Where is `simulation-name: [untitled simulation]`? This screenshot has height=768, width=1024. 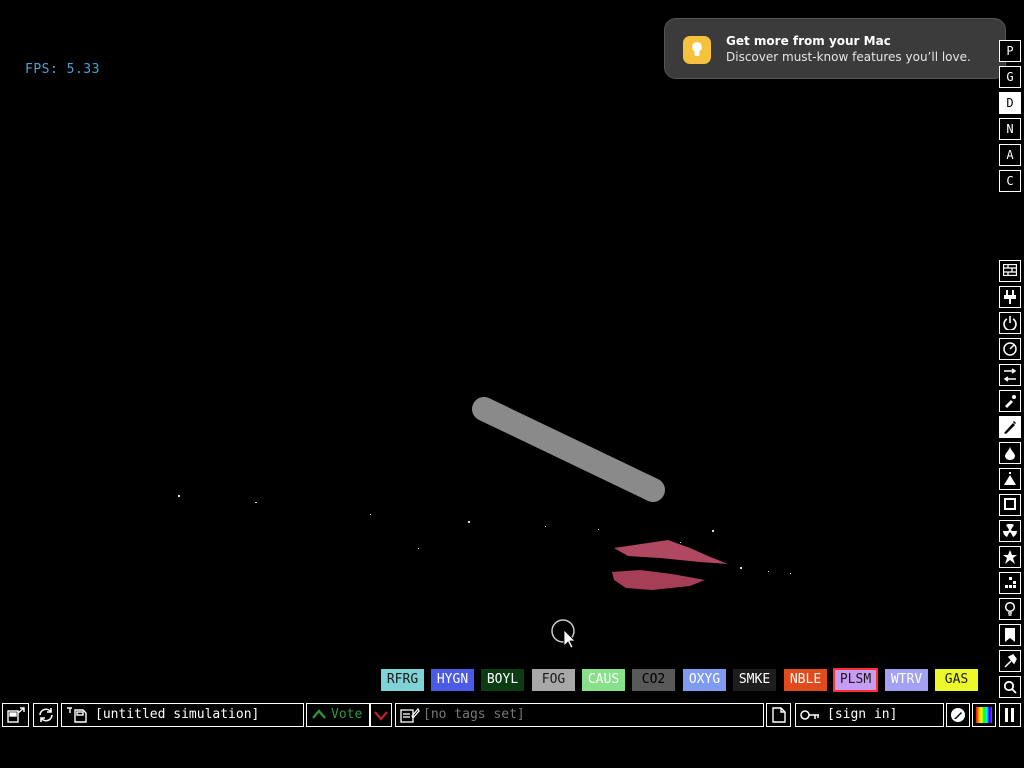
simulation-name: [untitled simulation] is located at coordinates (177, 714).